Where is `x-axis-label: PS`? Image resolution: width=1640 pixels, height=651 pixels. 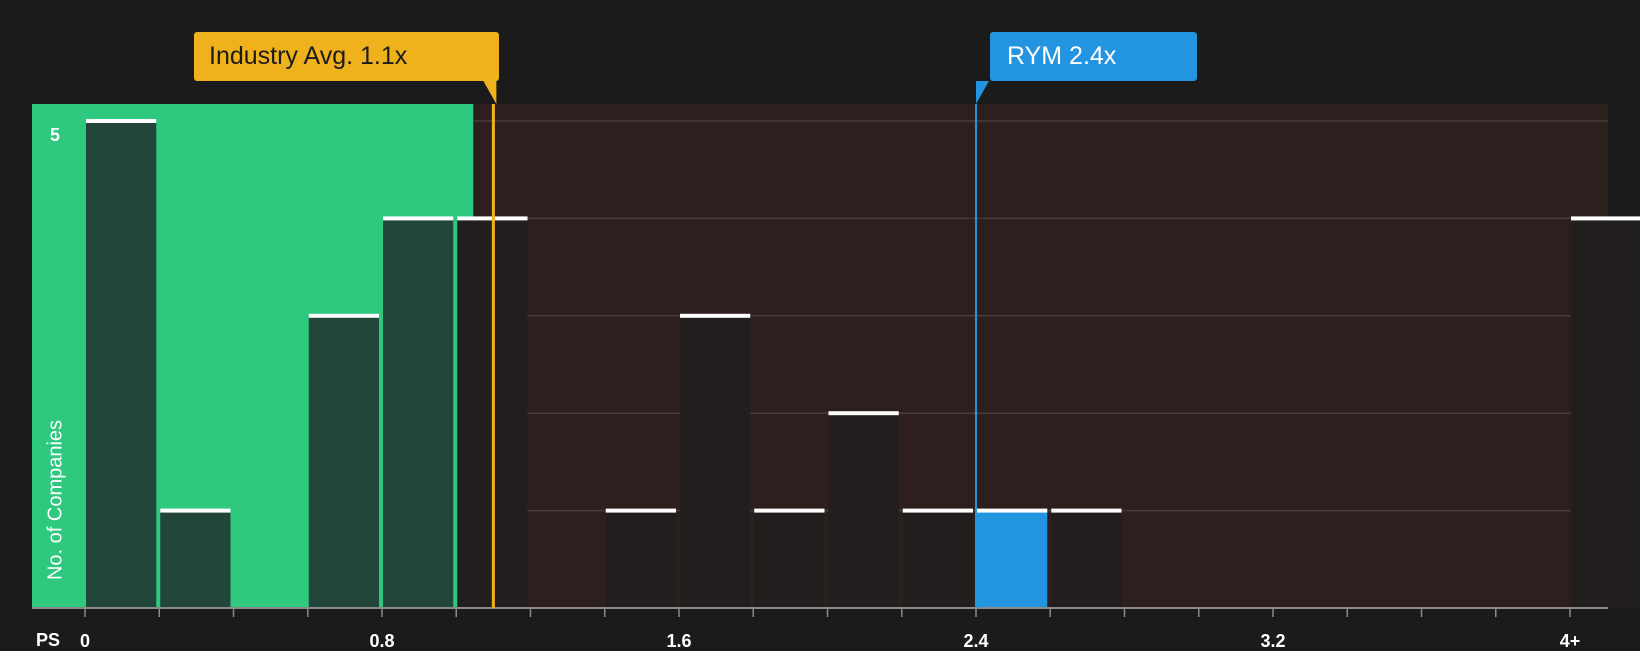 x-axis-label: PS is located at coordinates (48, 640).